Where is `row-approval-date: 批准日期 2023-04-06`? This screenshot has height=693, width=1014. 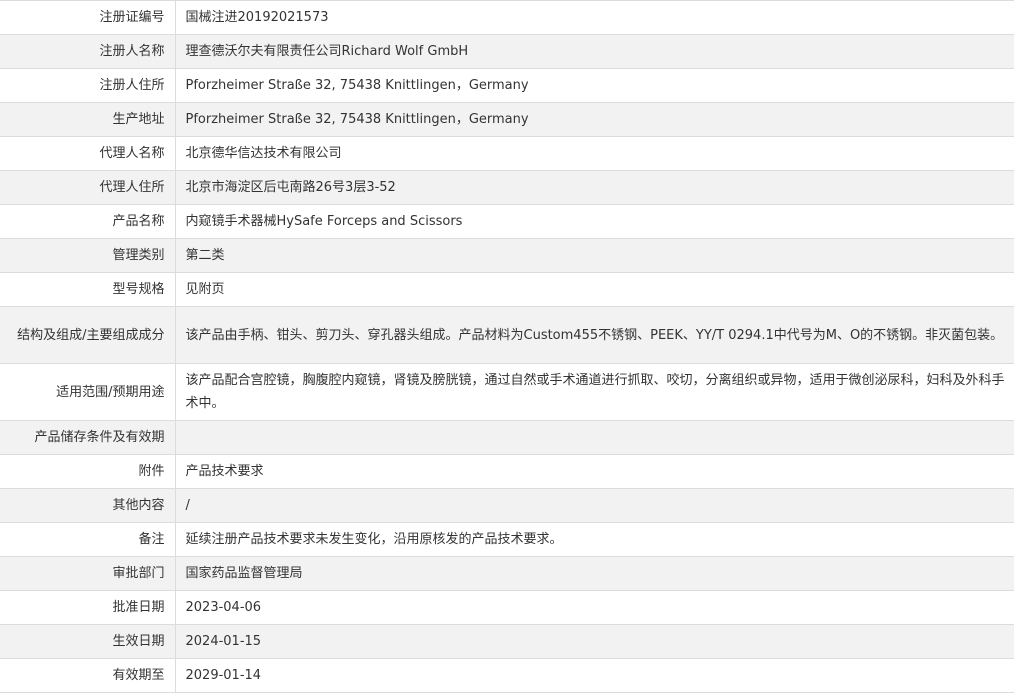
row-approval-date: 批准日期 2023-04-06 is located at coordinates (507, 607).